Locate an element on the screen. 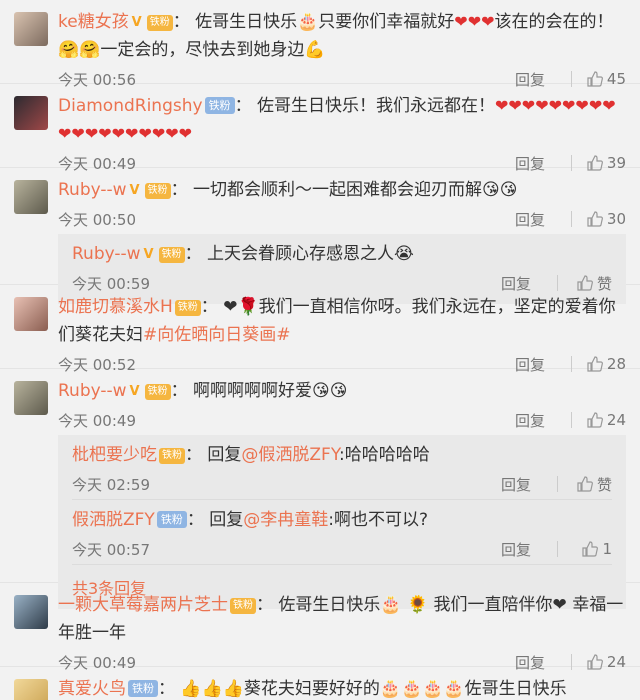  comment-meta: 今天 00:49 回复 24 is located at coordinates (342, 420).